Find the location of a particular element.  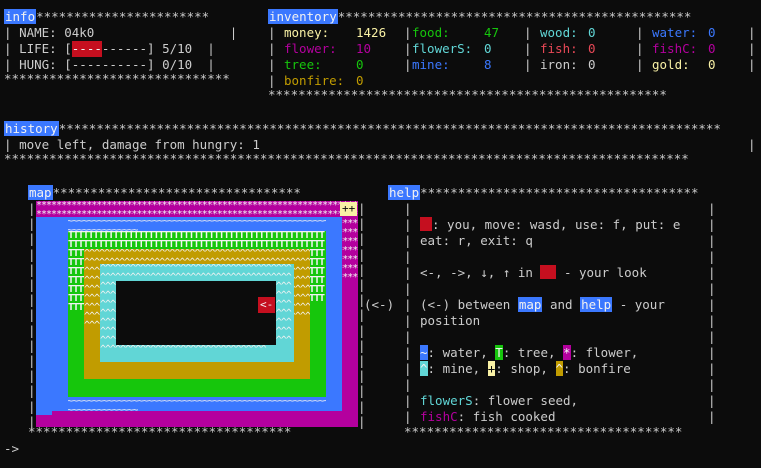

help-line-controls-2: eat: r, exit: q is located at coordinates (476, 240).